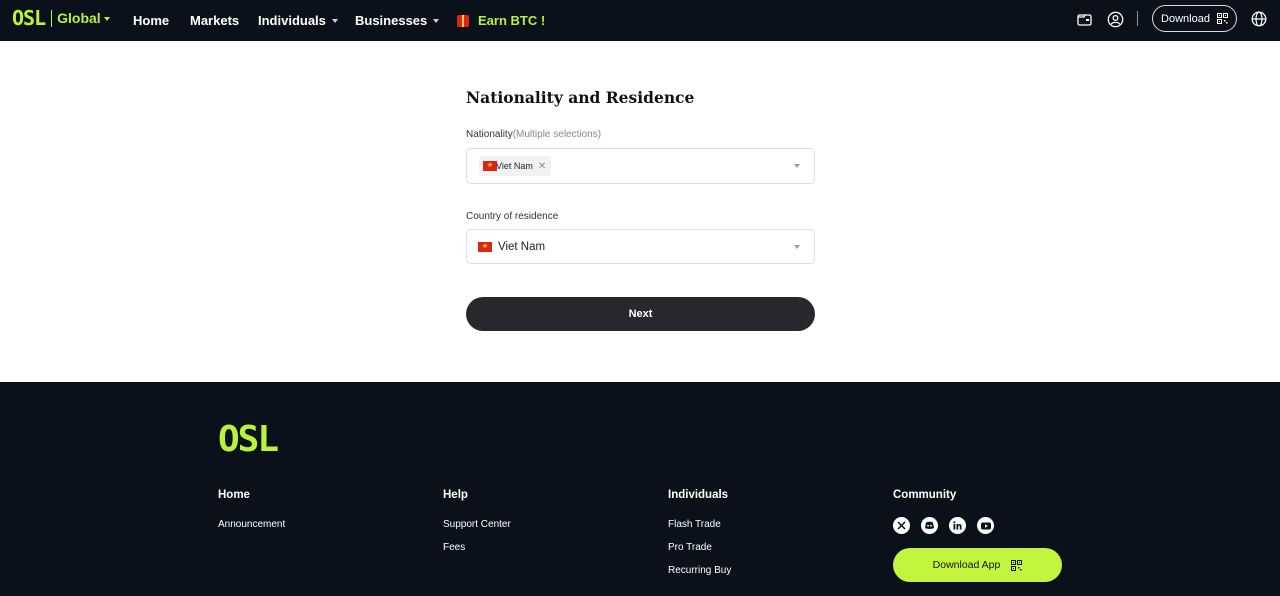  I want to click on download-app-button: Download App, so click(977, 565).